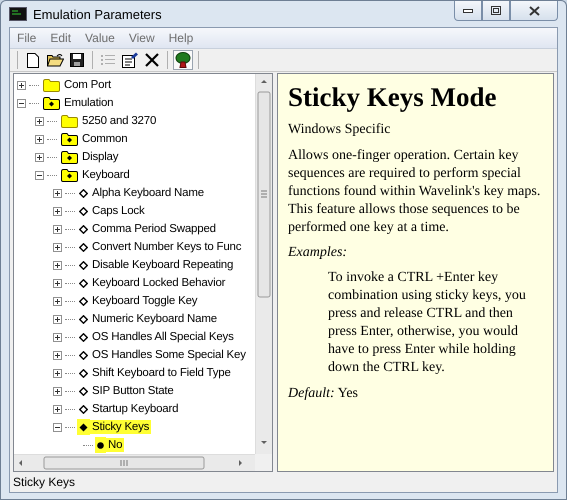  Describe the element at coordinates (142, 38) in the screenshot. I see `menu-item: View` at that location.